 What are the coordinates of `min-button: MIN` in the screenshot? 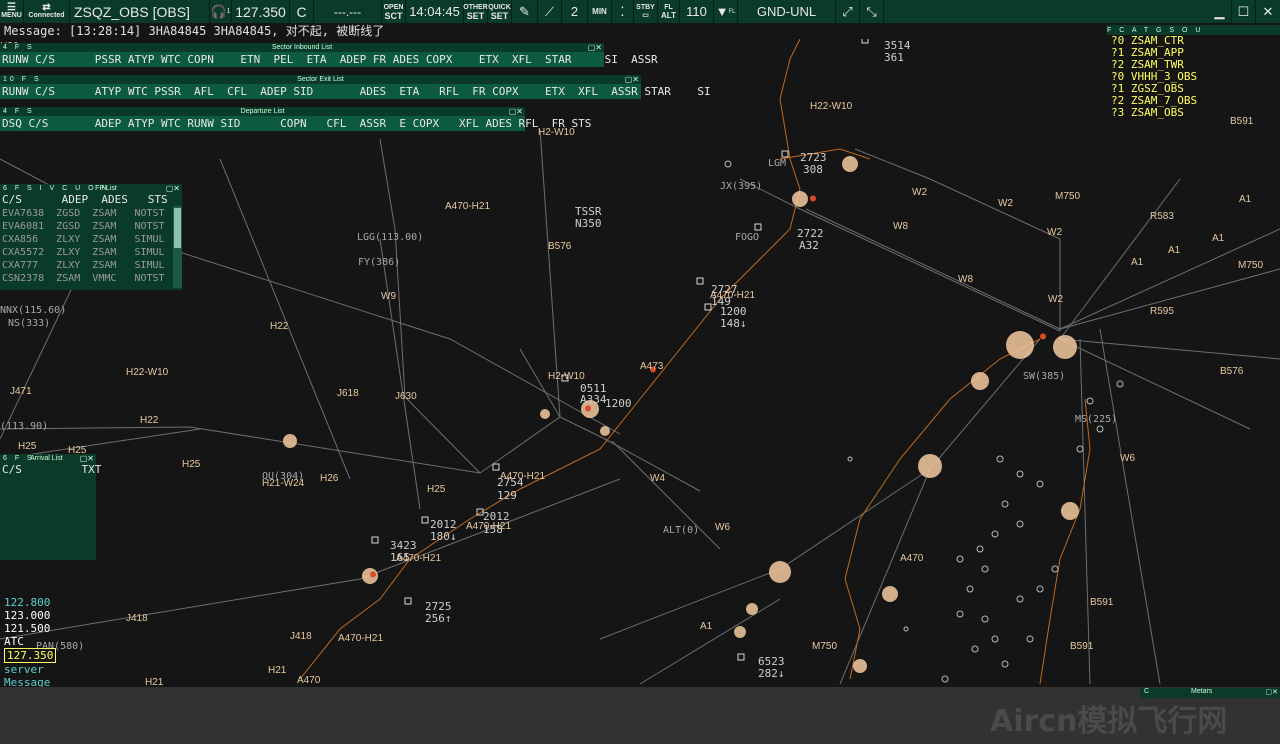 It's located at (600, 11).